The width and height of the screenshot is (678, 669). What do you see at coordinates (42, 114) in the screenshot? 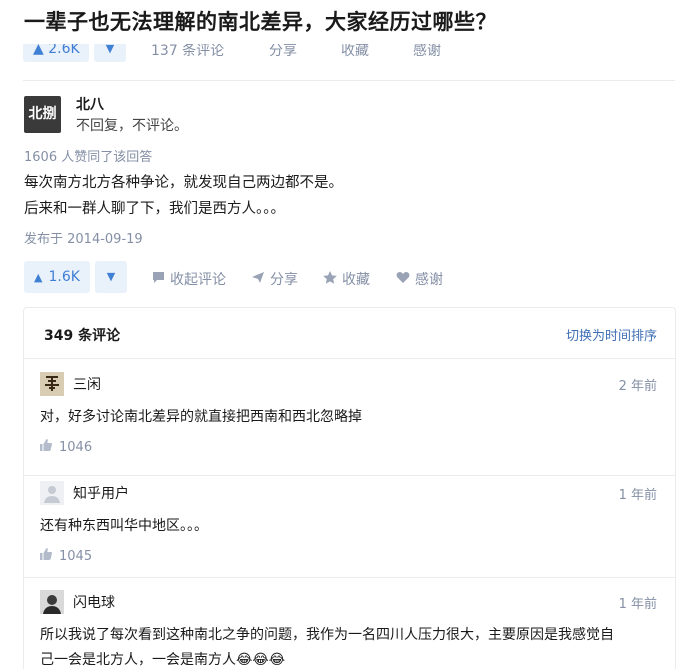
I see `author-avatar: 北捌` at bounding box center [42, 114].